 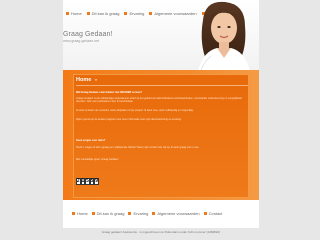 I want to click on footer-item-home: Home, so click(x=80, y=213).